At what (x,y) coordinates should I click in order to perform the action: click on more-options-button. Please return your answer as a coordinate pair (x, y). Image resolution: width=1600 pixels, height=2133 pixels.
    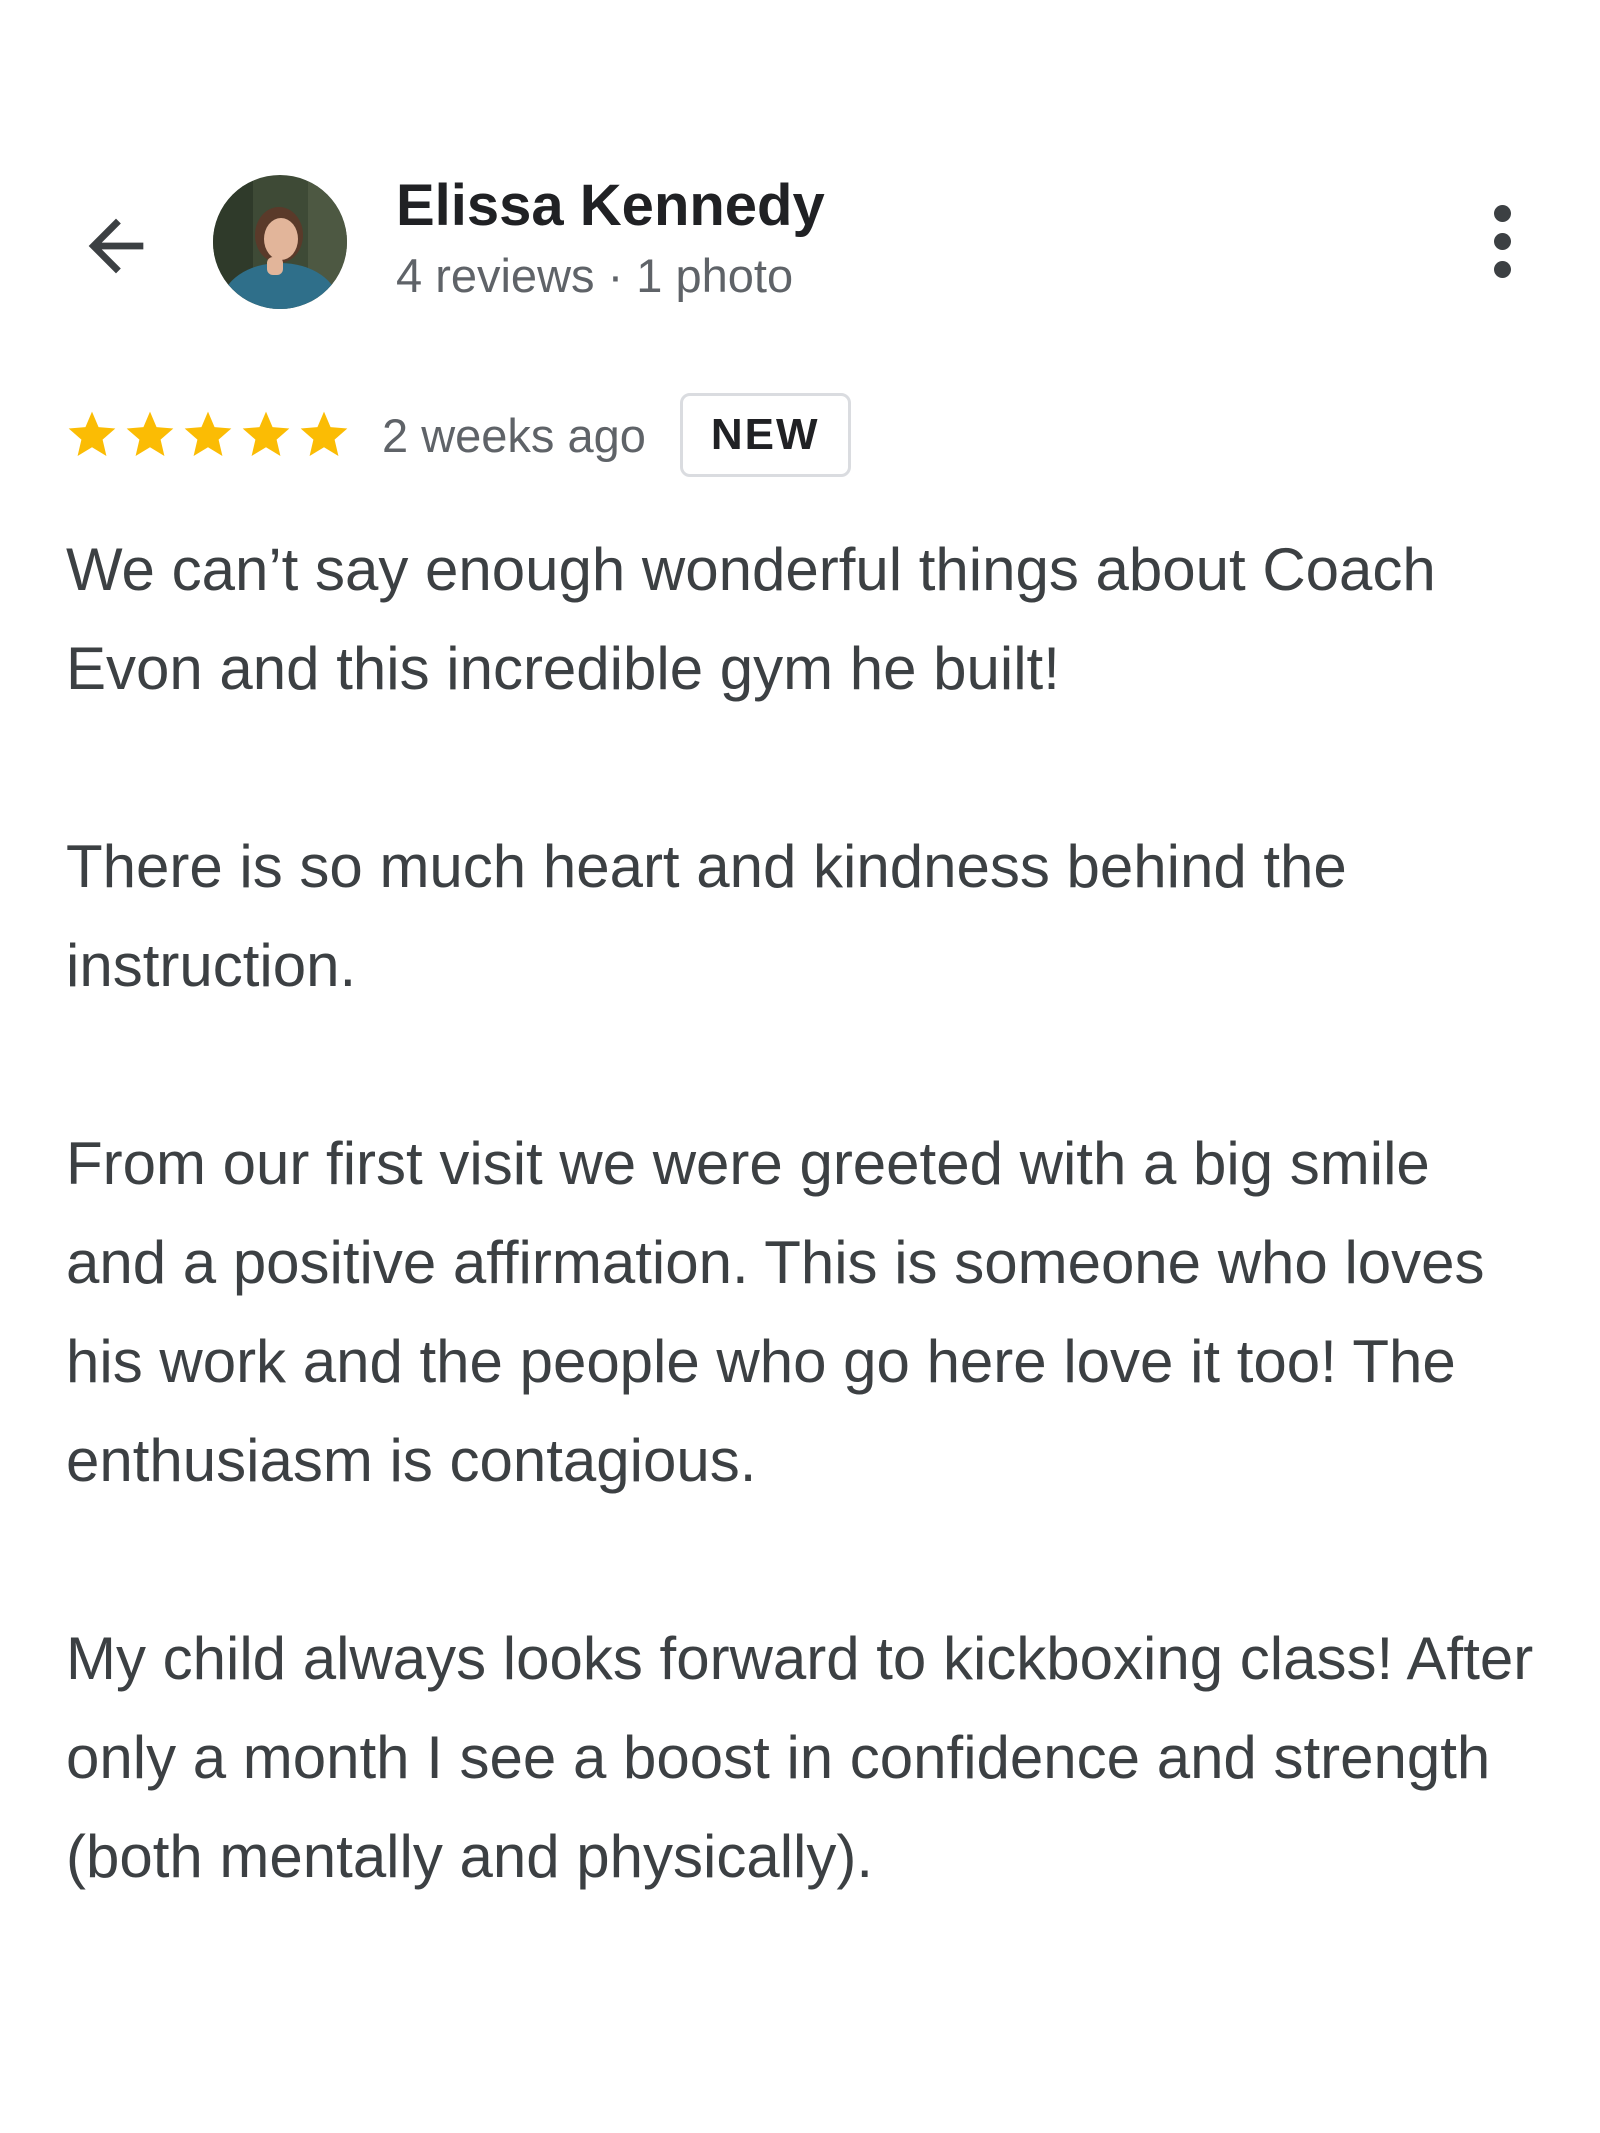
    Looking at the image, I should click on (1502, 241).